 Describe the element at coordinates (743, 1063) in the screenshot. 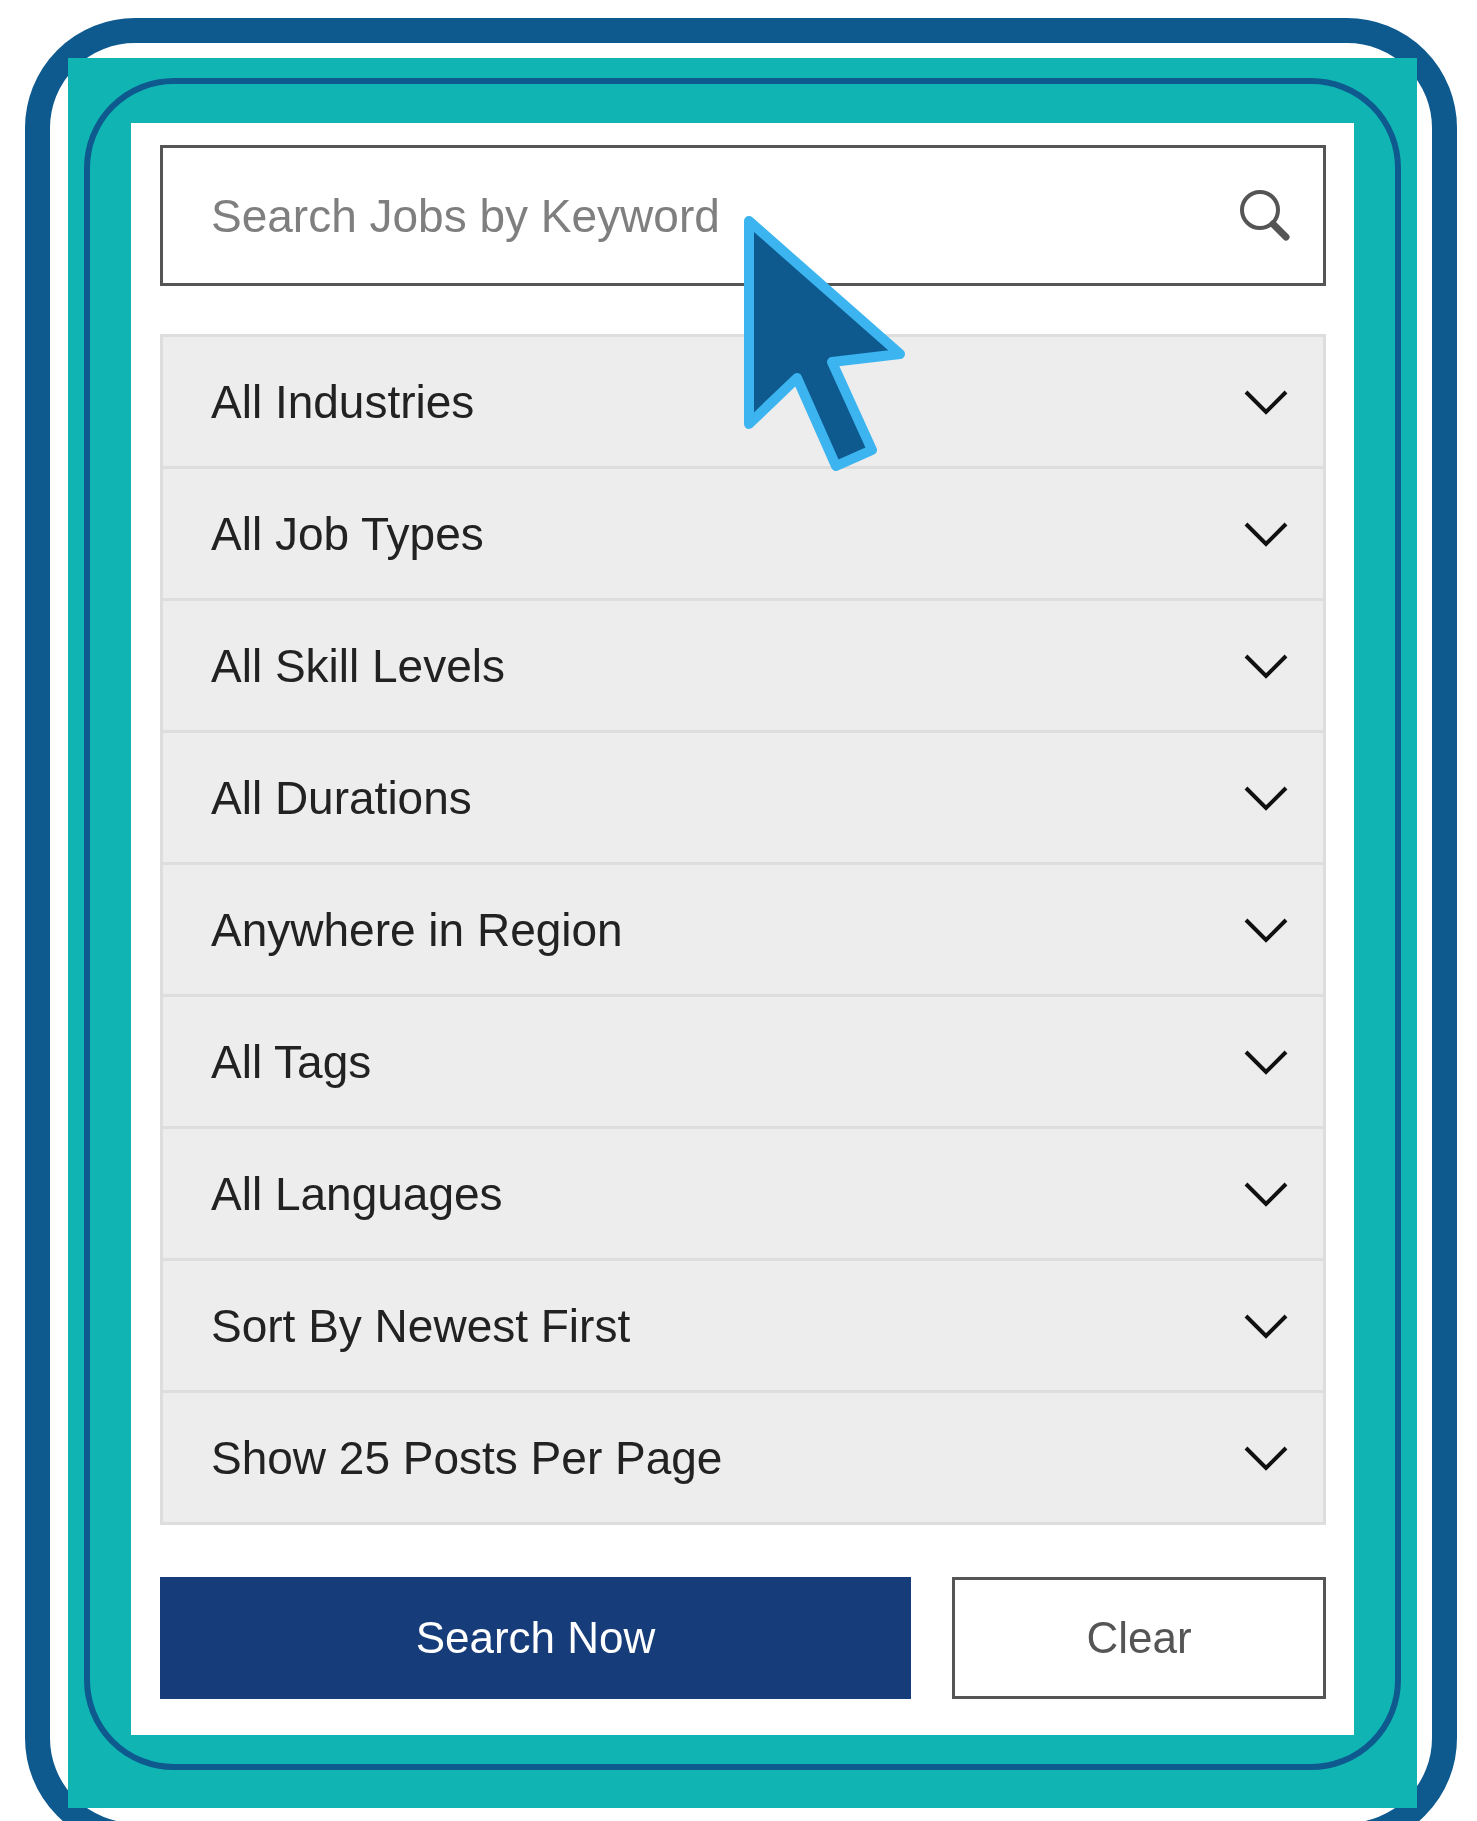

I see `filter-dropdown: All Tags` at that location.